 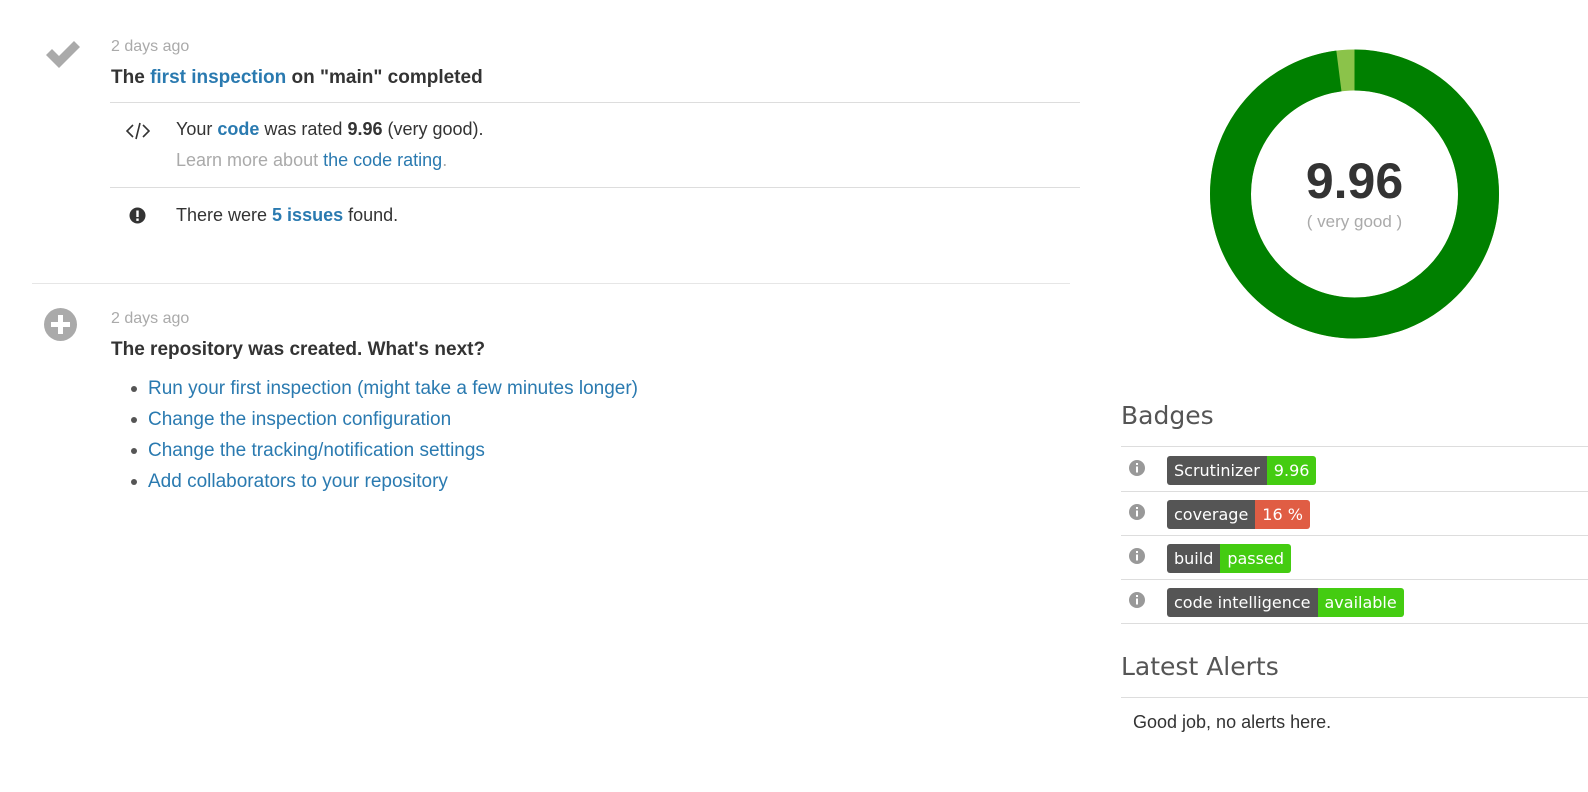 I want to click on badge-value: passed, so click(x=1255, y=558).